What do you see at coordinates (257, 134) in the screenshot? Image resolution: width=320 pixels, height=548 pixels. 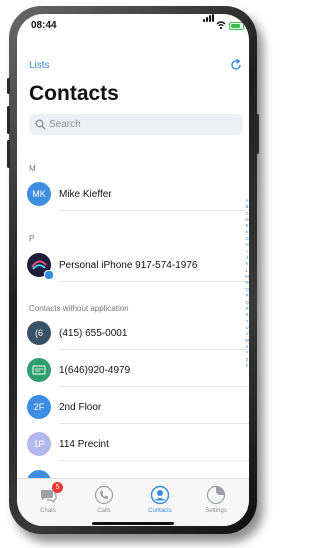 I see `power-button` at bounding box center [257, 134].